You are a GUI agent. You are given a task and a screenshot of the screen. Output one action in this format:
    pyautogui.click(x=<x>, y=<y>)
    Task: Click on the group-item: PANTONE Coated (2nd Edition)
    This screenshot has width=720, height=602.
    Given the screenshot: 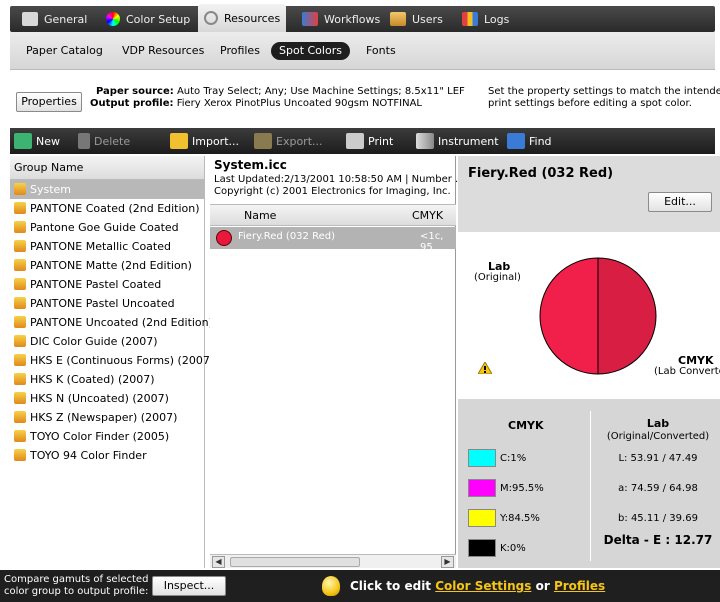 What is the action you would take?
    pyautogui.click(x=107, y=208)
    